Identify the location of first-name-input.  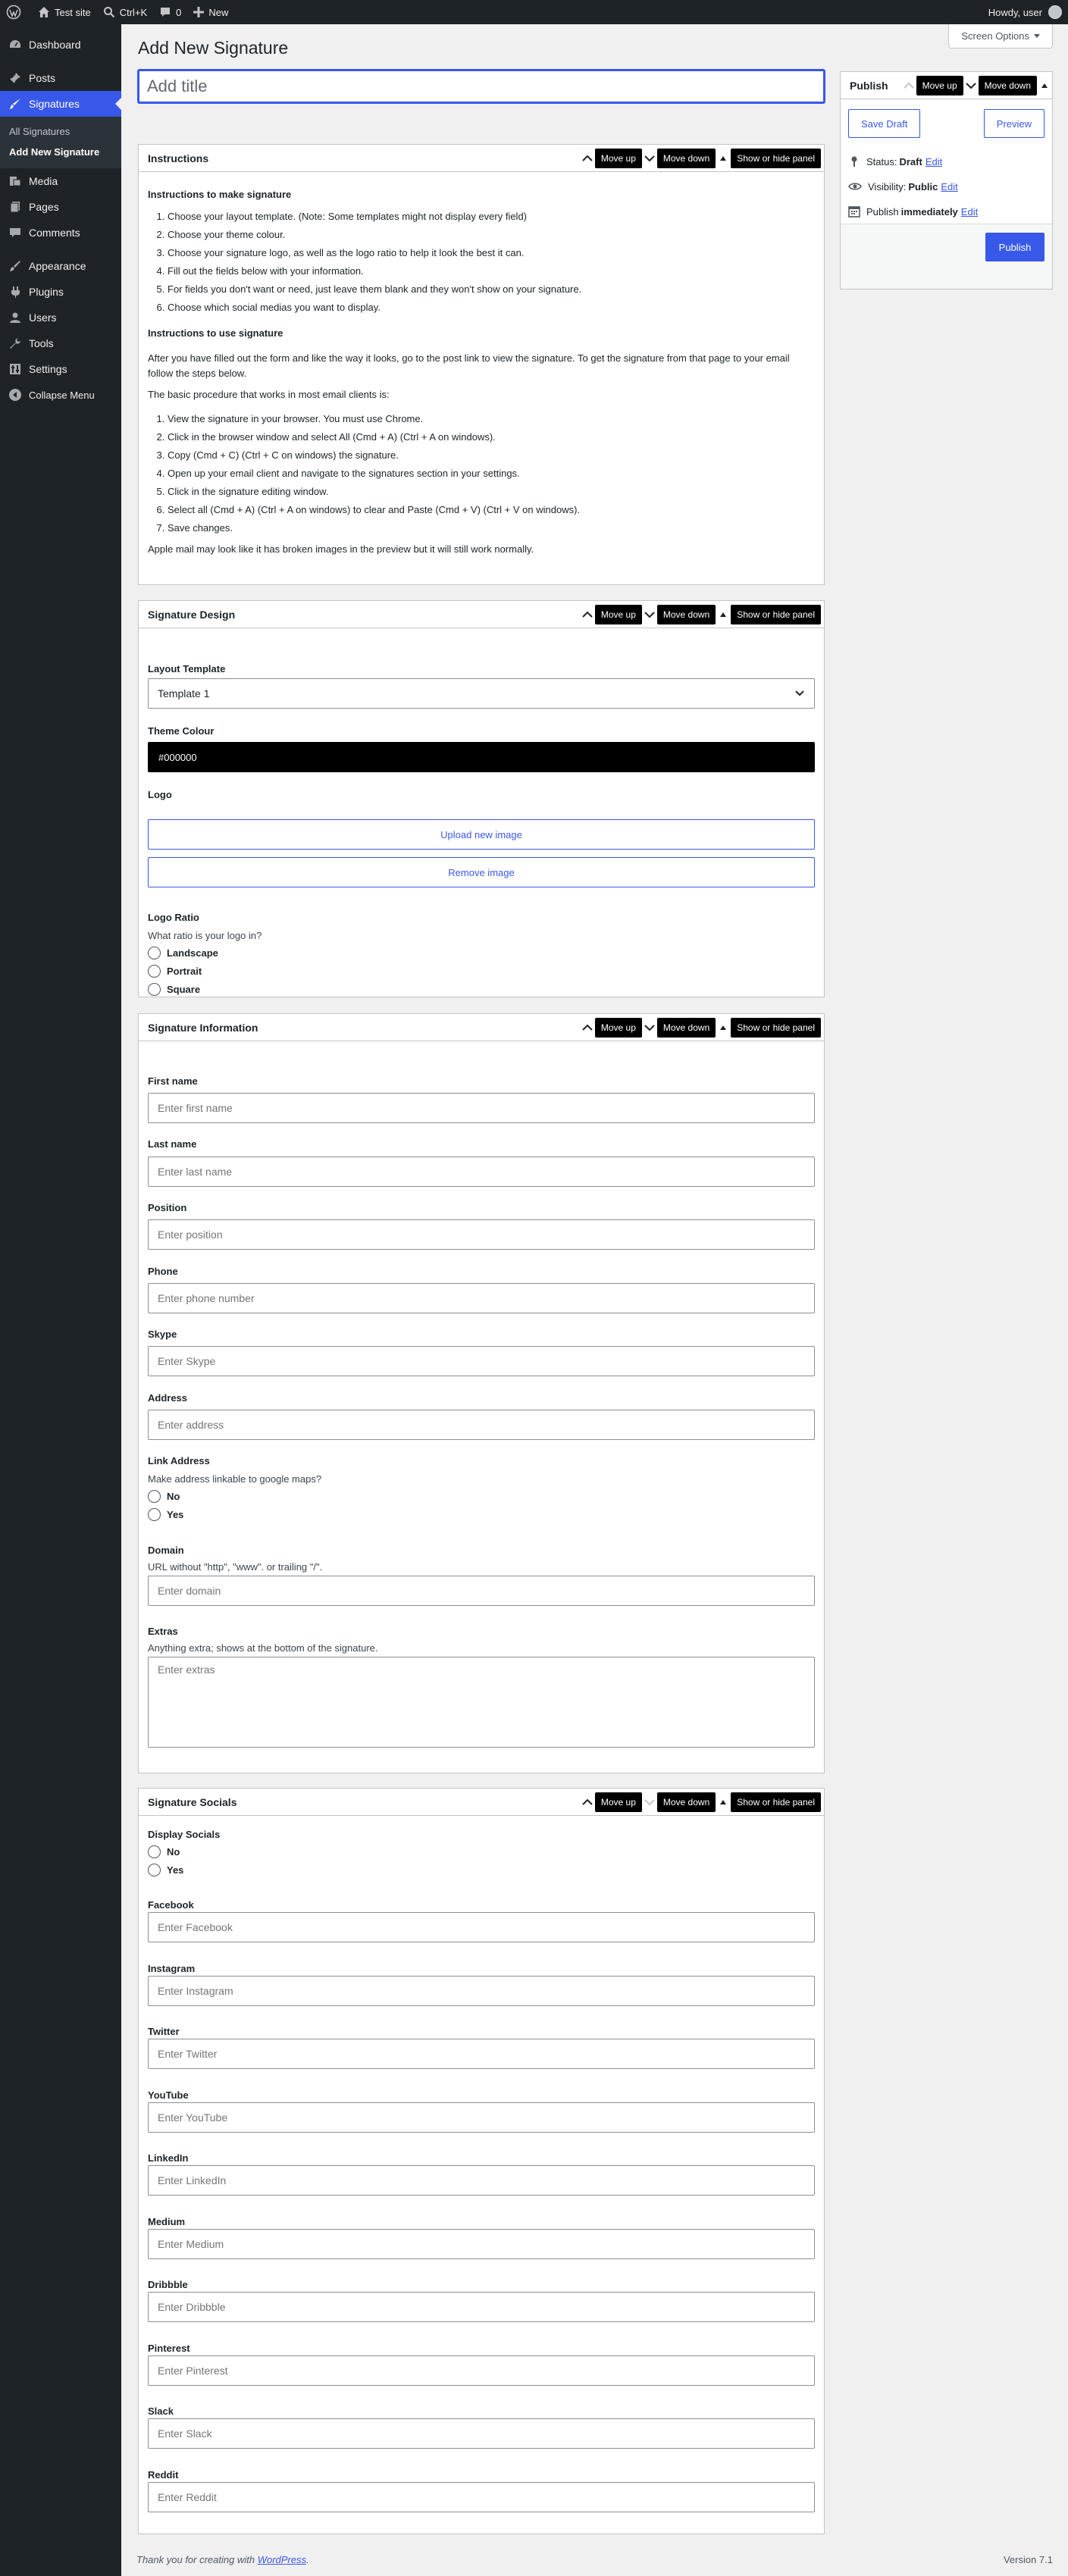
(481, 1108).